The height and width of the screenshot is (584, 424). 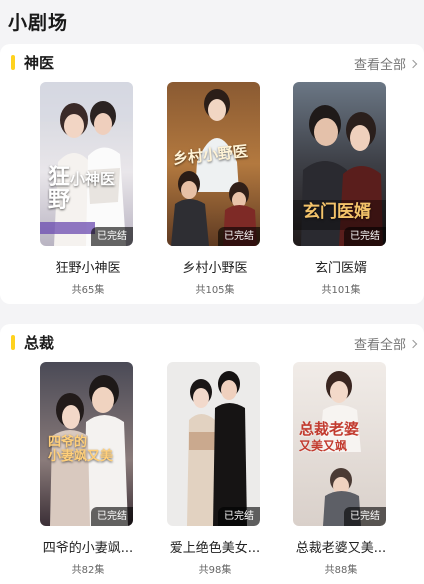 I want to click on episode-count: 共105集, so click(x=215, y=290).